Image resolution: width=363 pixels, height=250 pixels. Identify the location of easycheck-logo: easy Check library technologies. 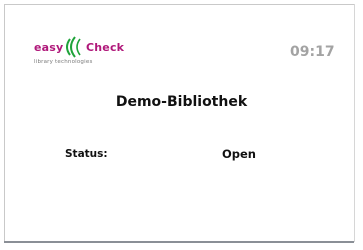
(89, 53).